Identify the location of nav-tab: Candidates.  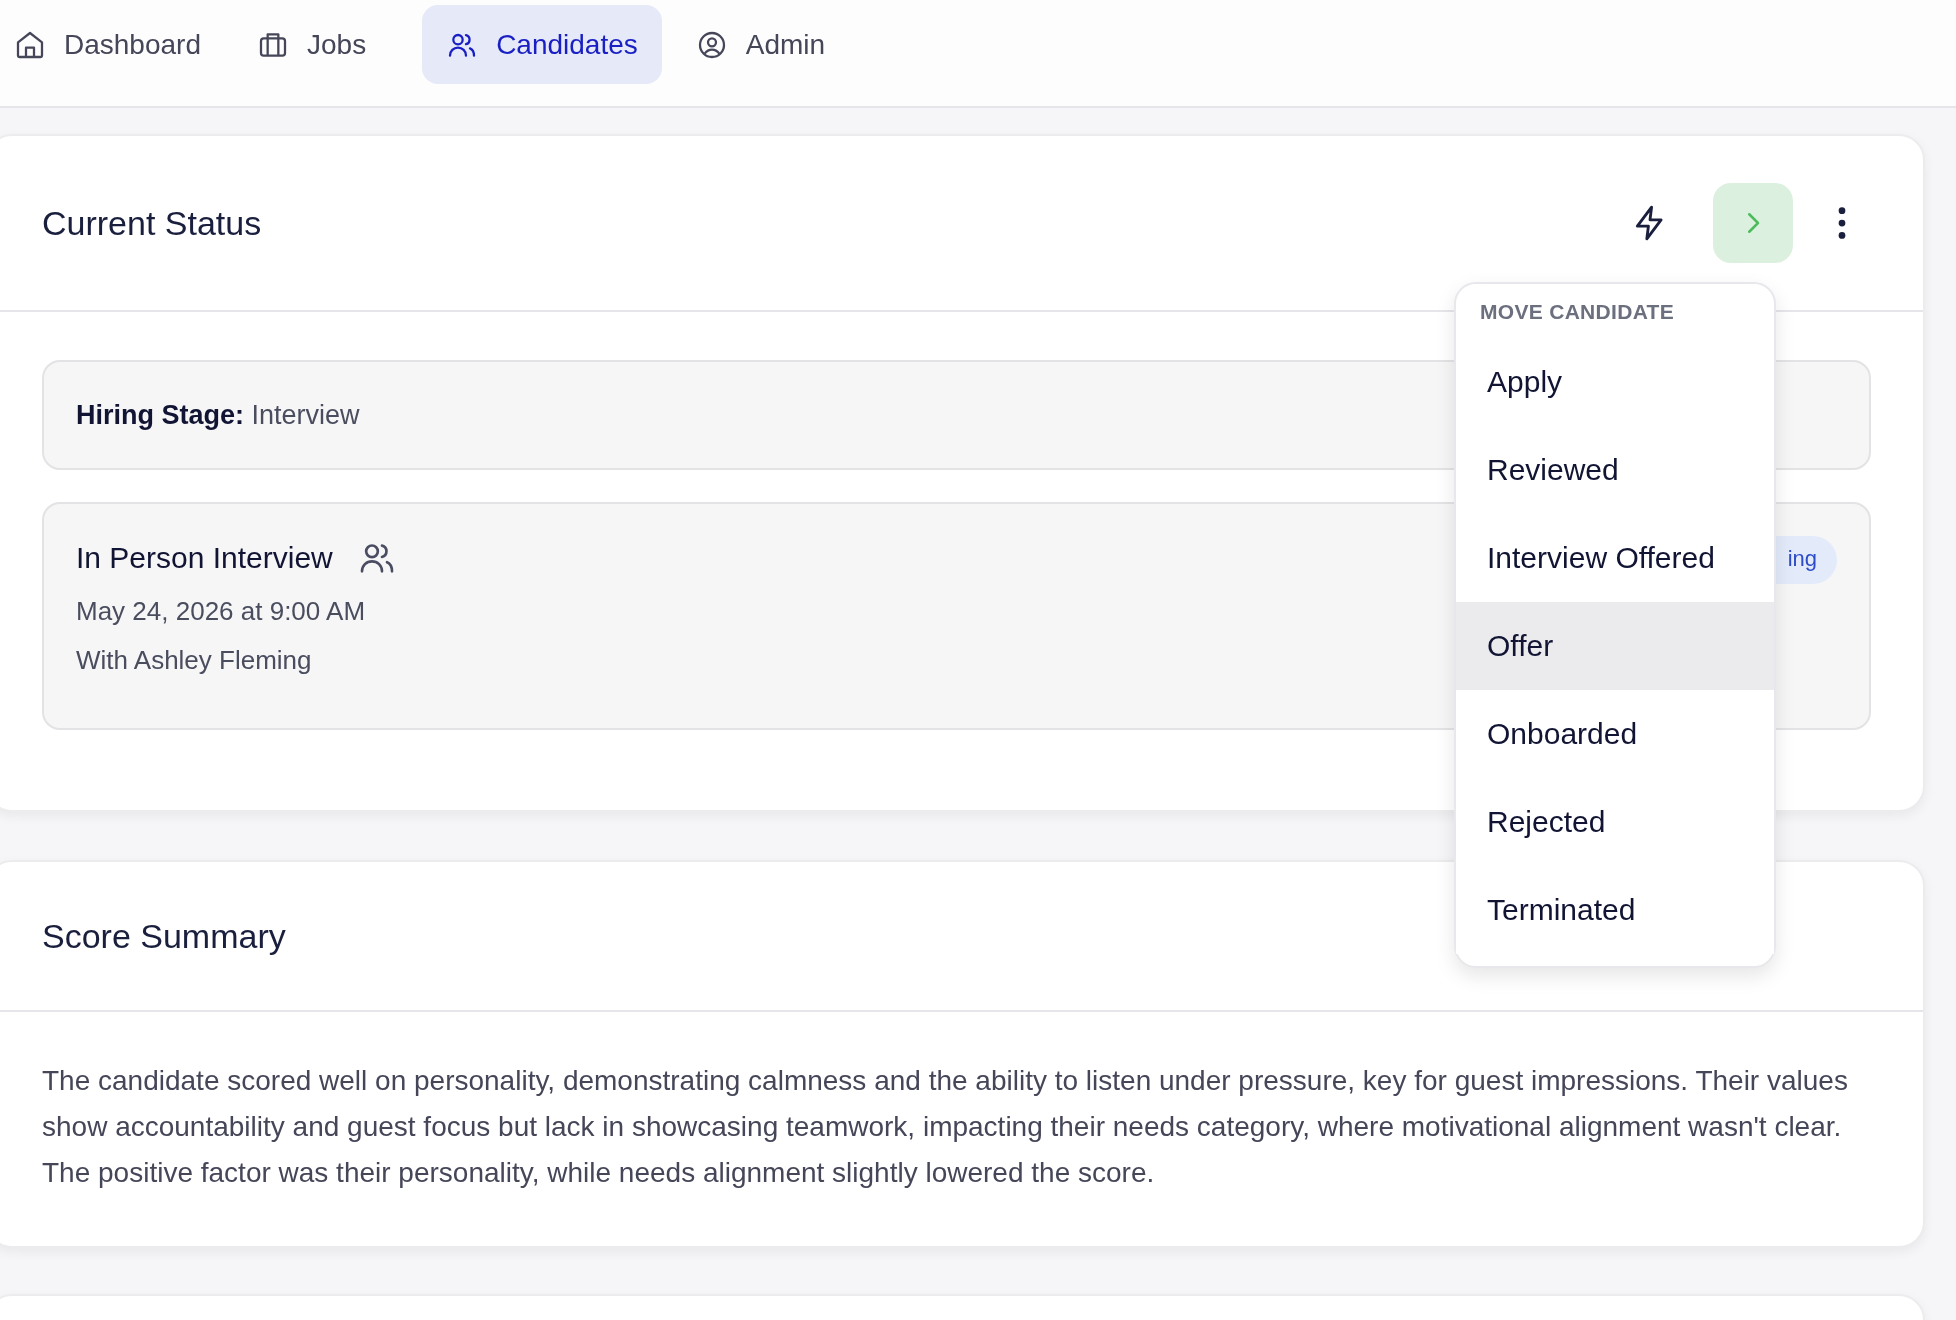
(542, 44).